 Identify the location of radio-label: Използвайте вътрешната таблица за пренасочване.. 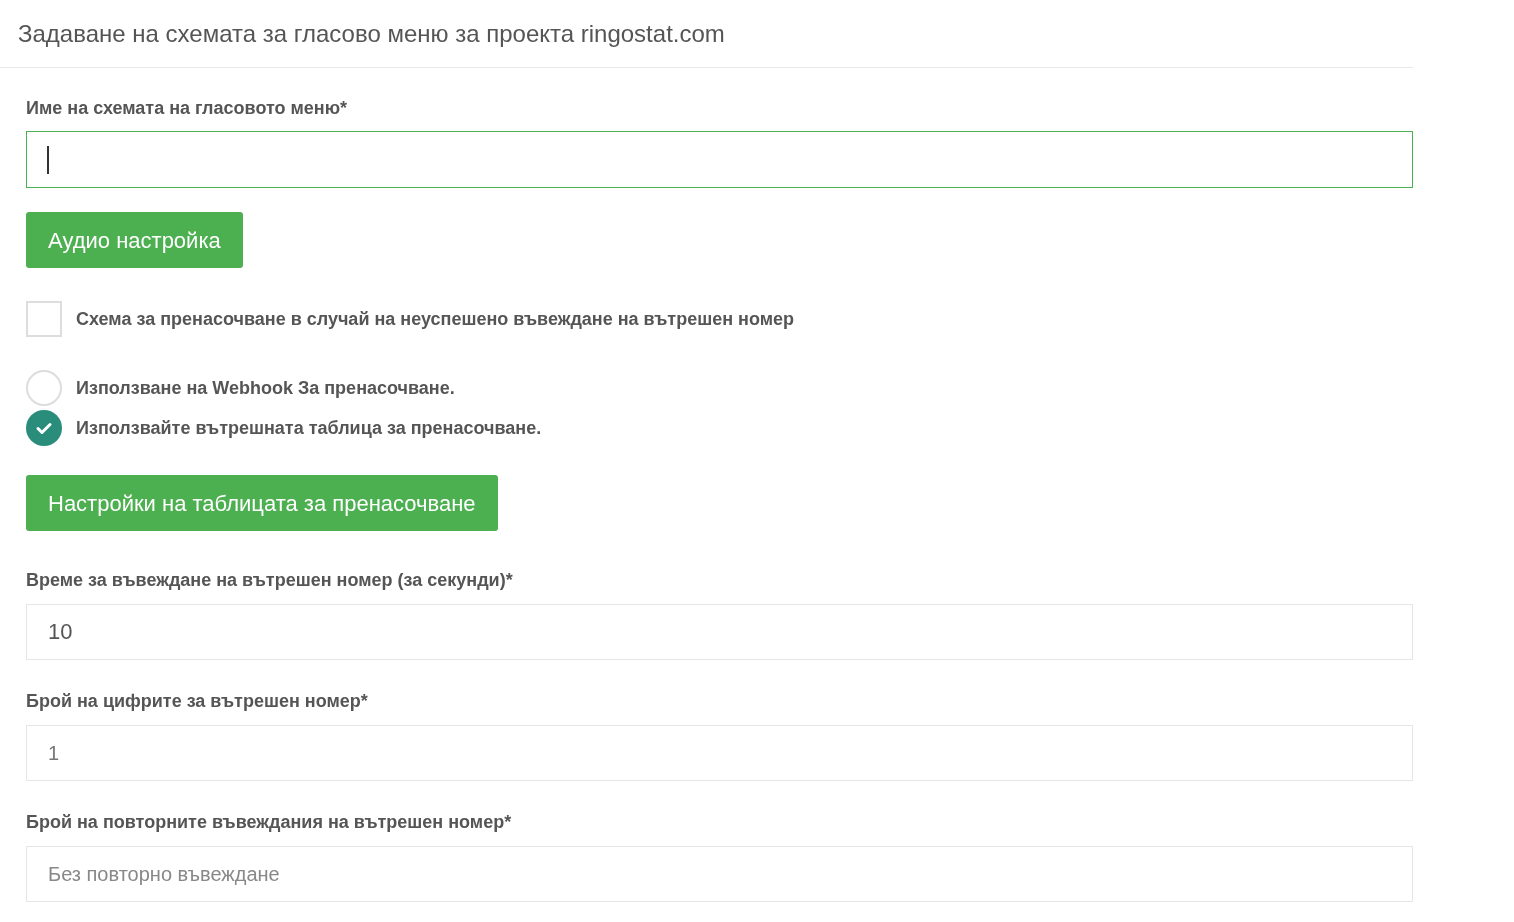
(309, 428).